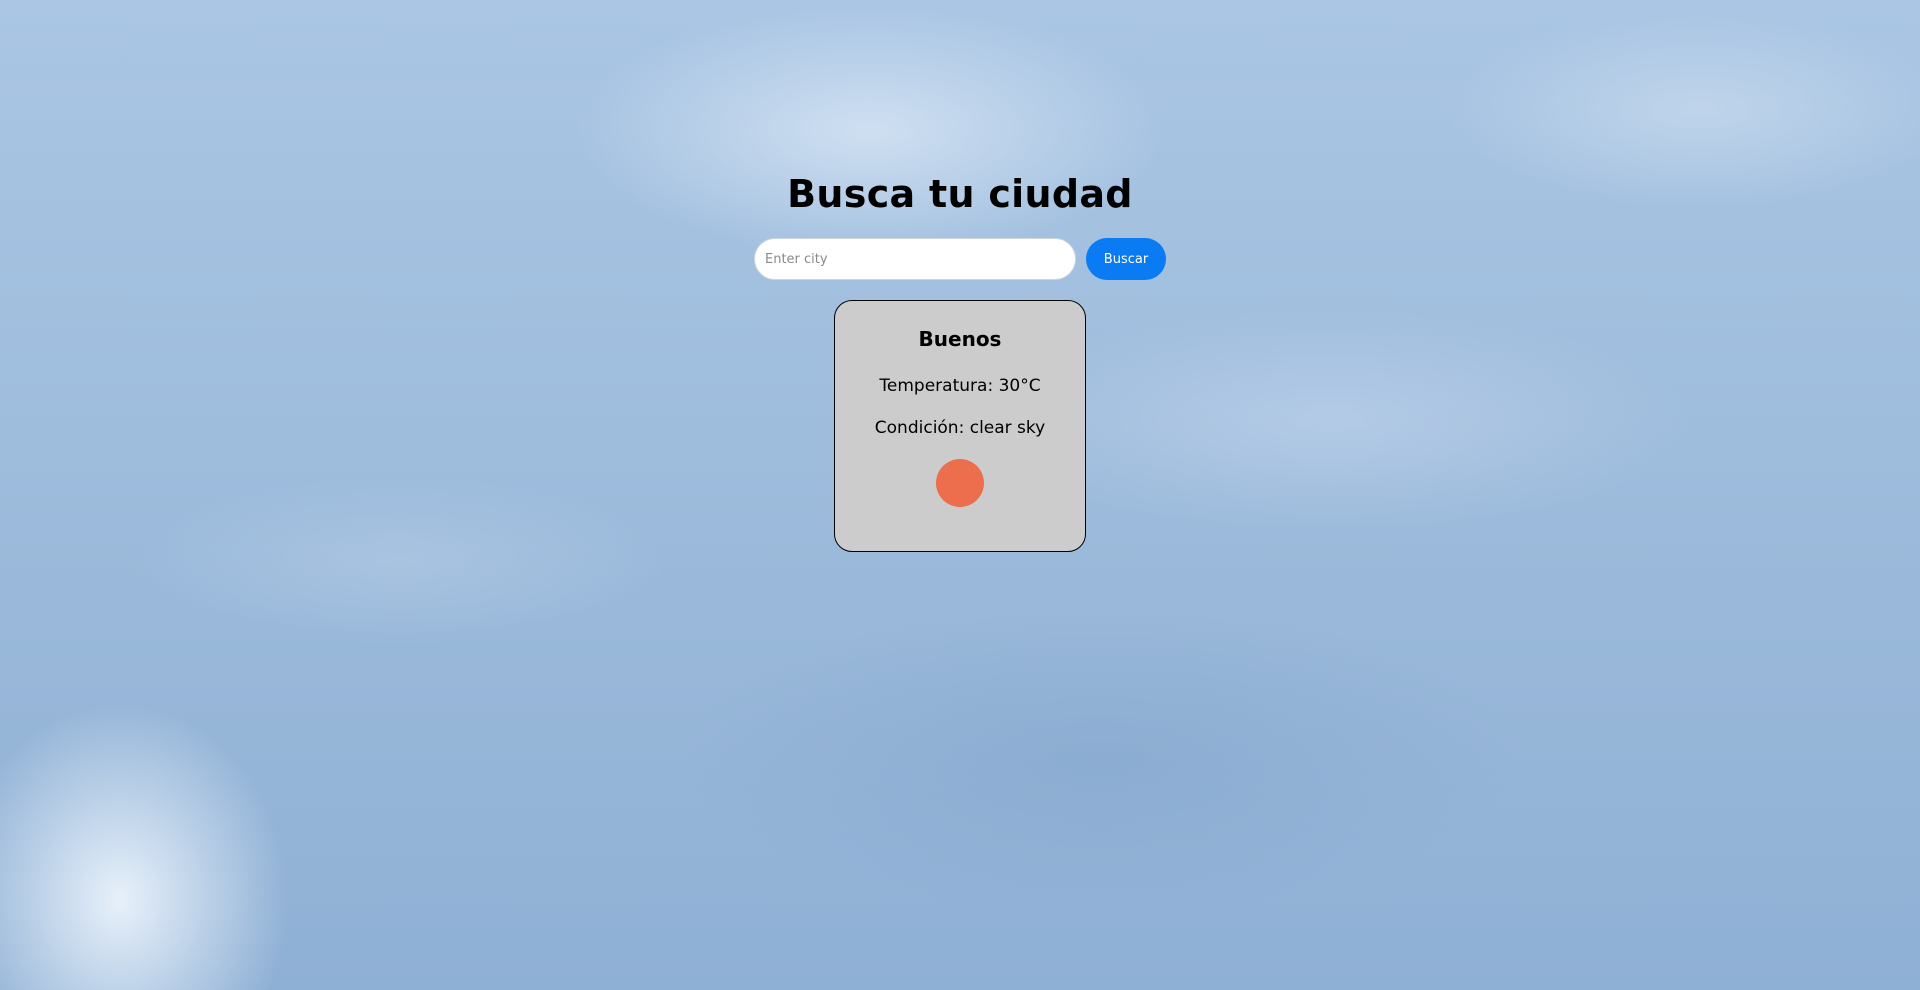 This screenshot has height=990, width=1920. I want to click on page-title: Busca tu ciudad, so click(960, 194).